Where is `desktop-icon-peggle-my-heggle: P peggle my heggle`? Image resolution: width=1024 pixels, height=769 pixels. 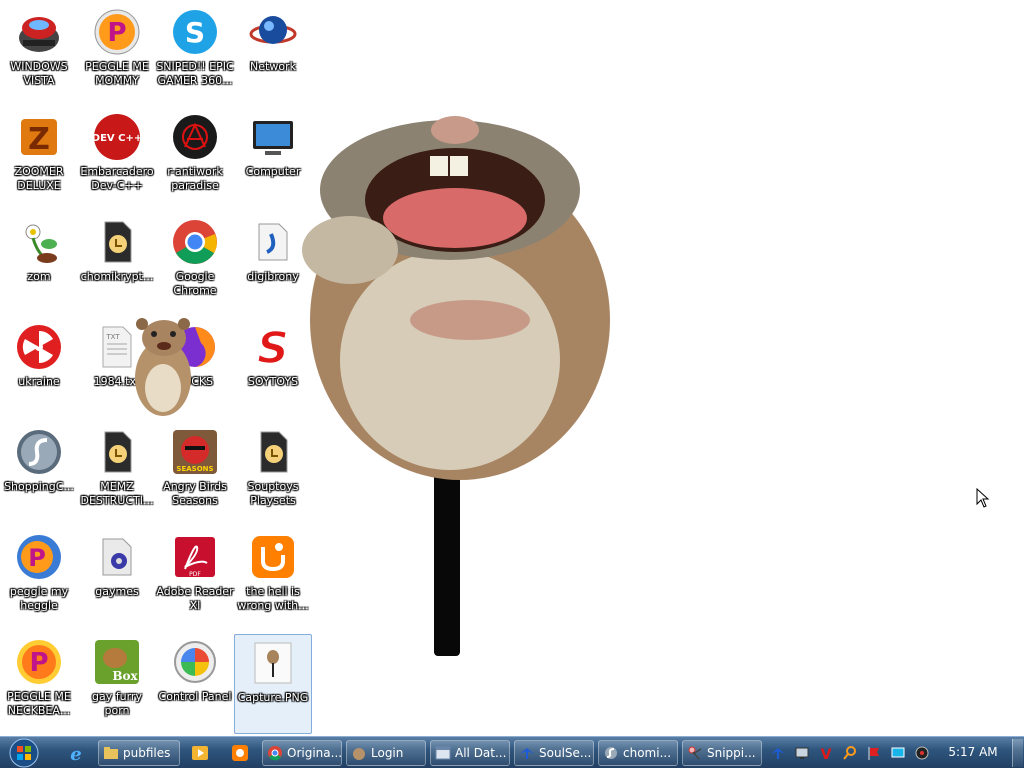
desktop-icon-peggle-my-heggle: P peggle my heggle is located at coordinates (39, 579).